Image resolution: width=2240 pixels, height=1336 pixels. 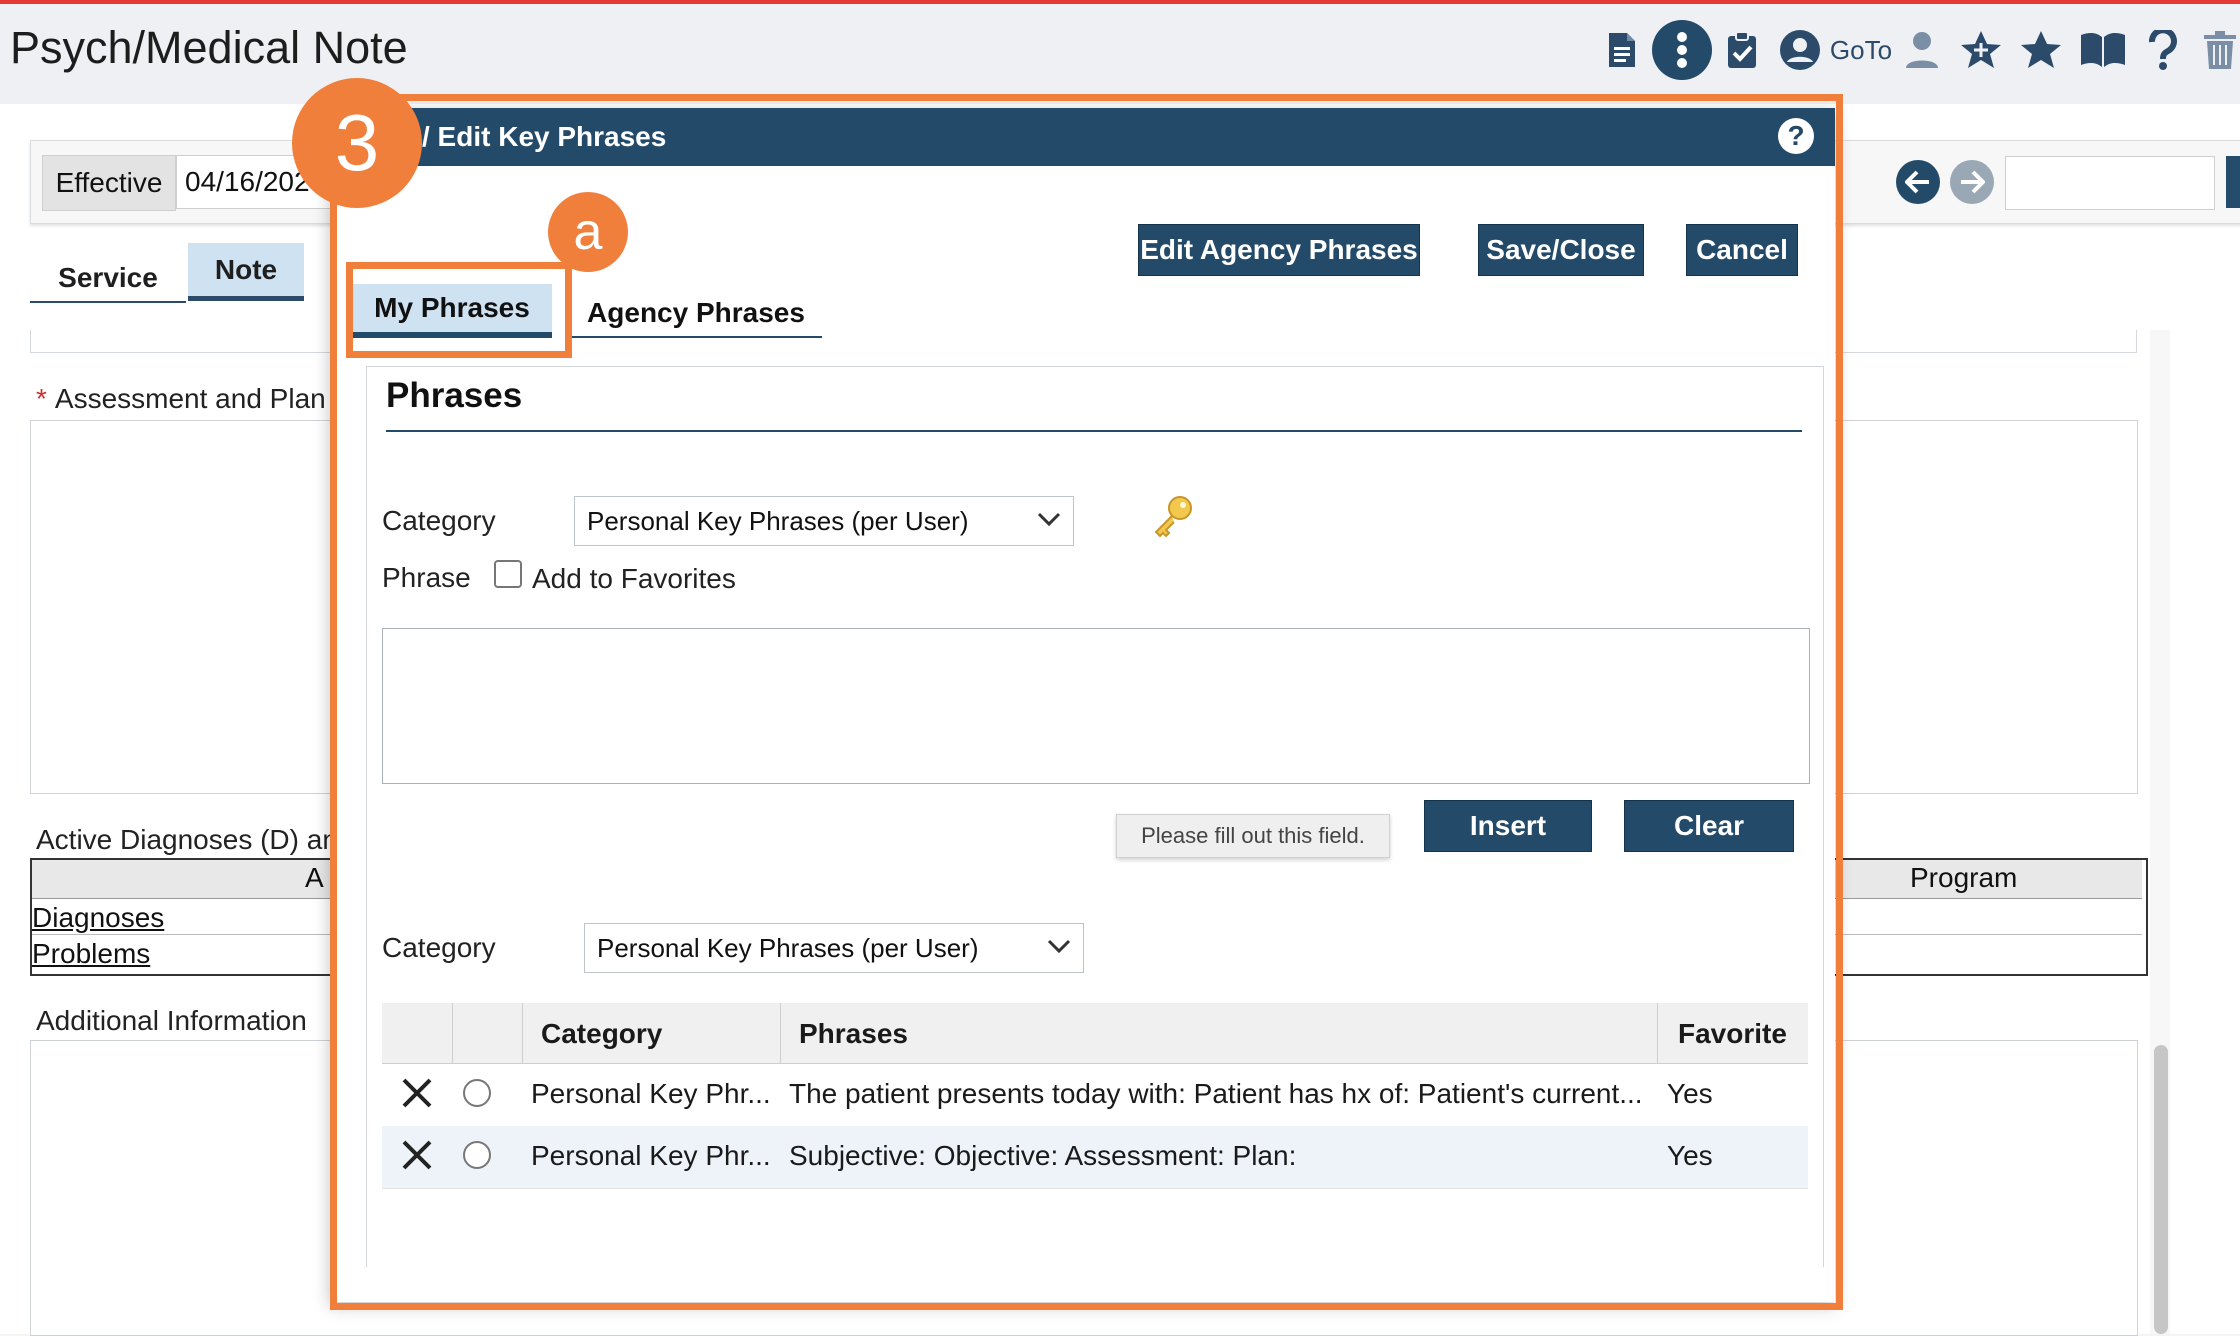 I want to click on additional-info-label: Additional Information, so click(x=171, y=1020).